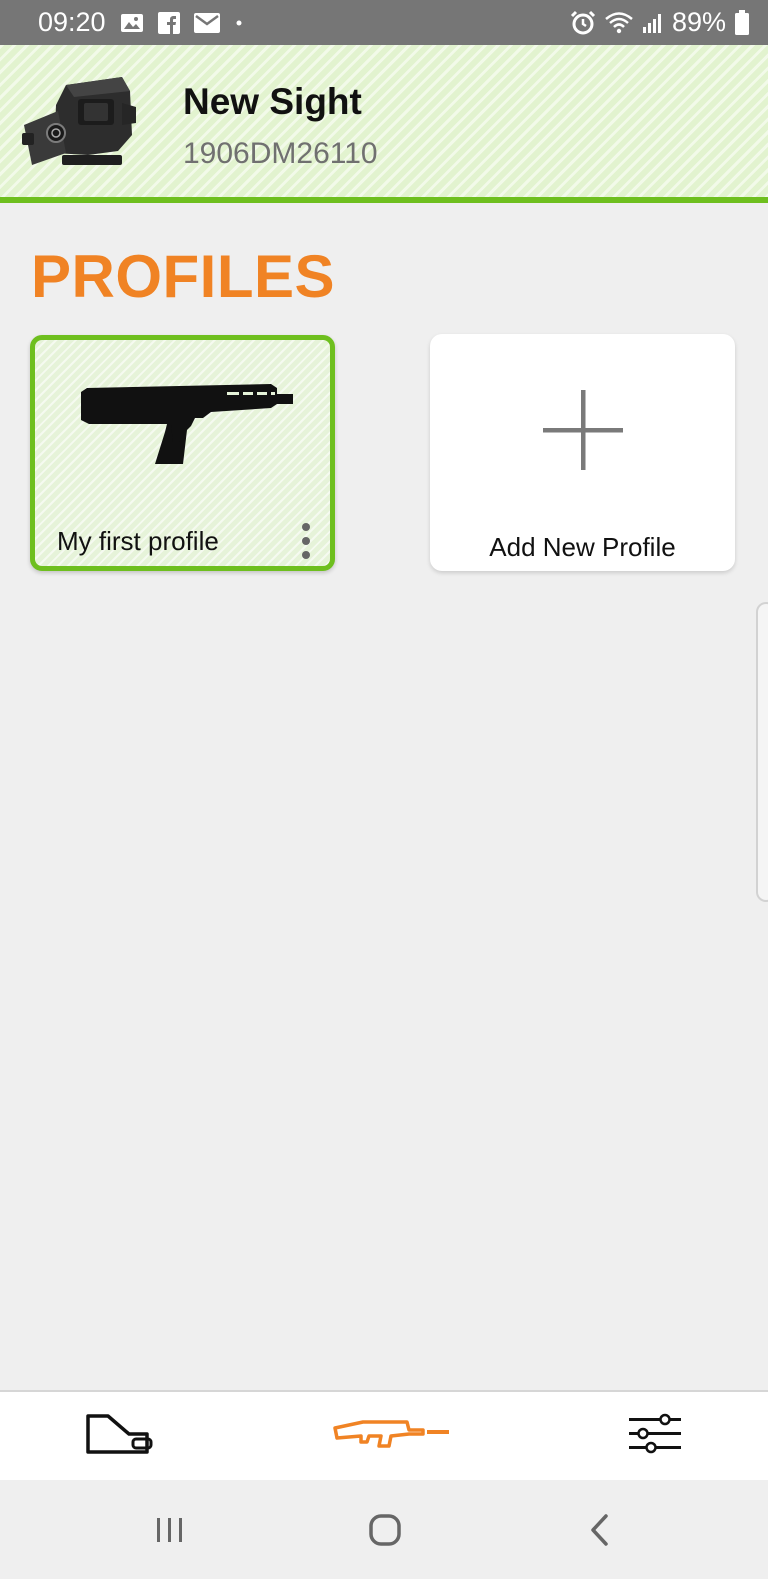  What do you see at coordinates (183, 276) in the screenshot?
I see `page-title: PROFILES` at bounding box center [183, 276].